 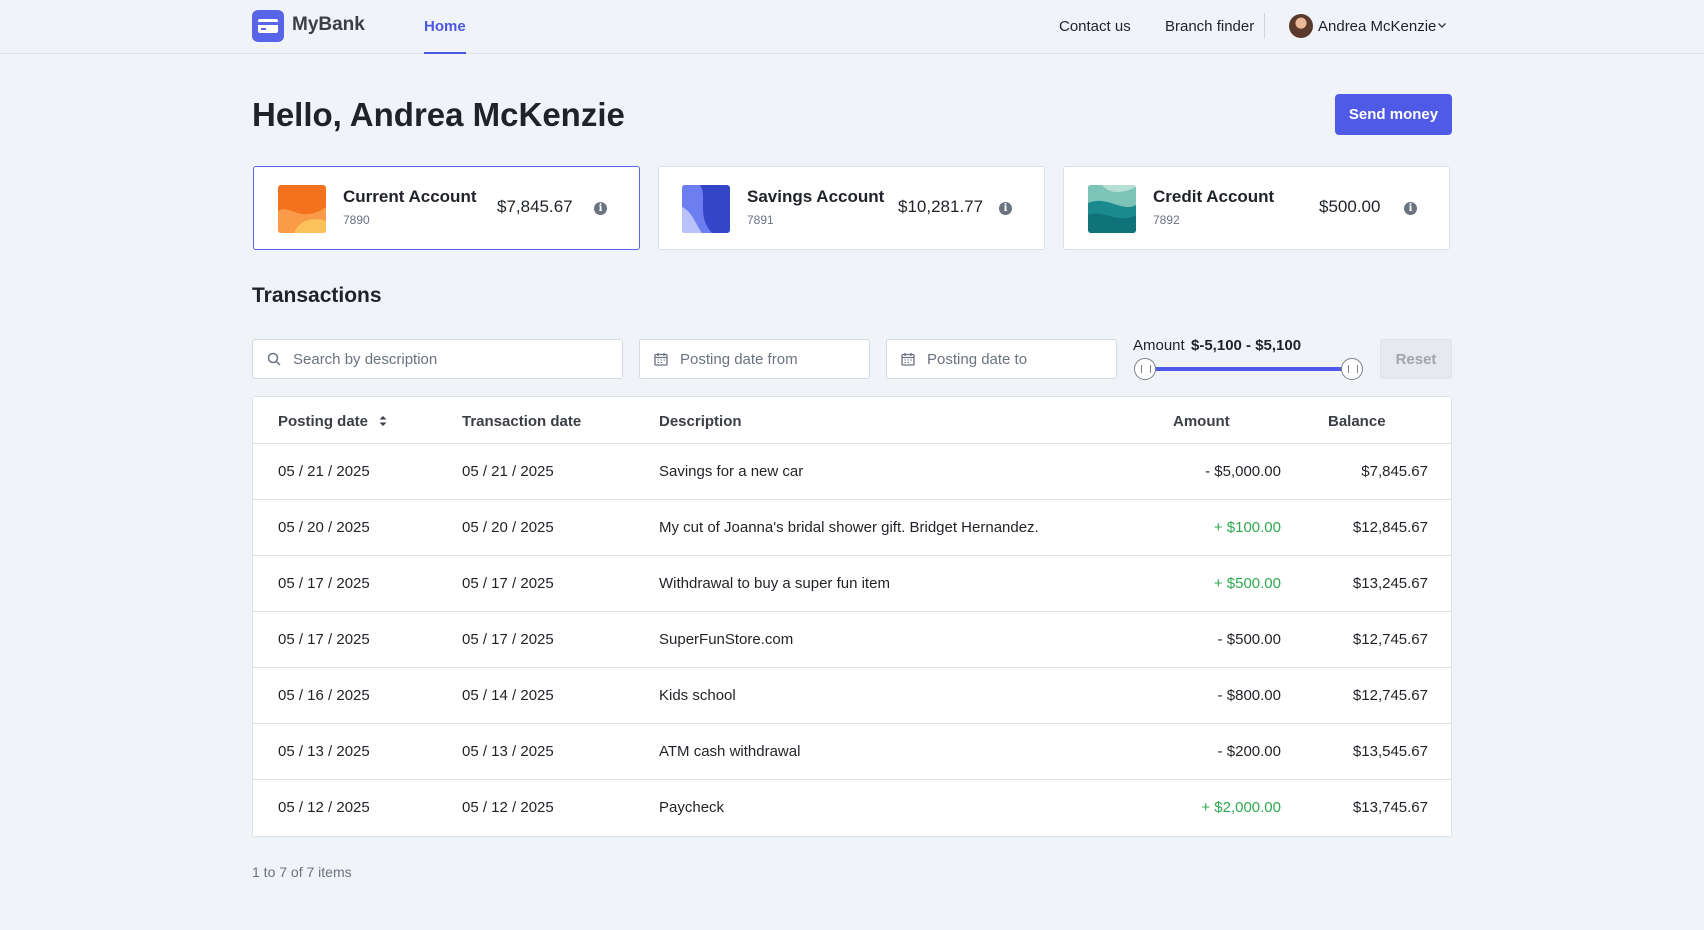 What do you see at coordinates (1246, 345) in the screenshot?
I see `amount-filter-range: $-5,100 - $5,100` at bounding box center [1246, 345].